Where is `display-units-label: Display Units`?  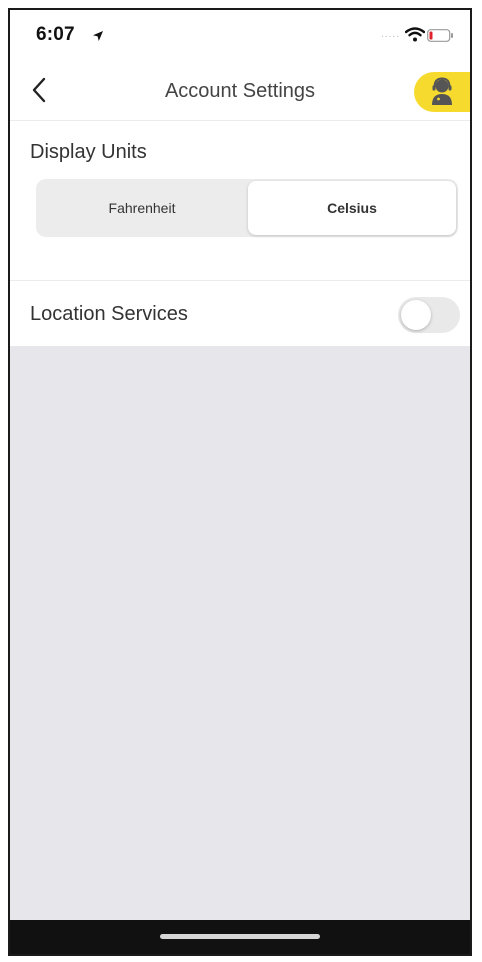
display-units-label: Display Units is located at coordinates (88, 152).